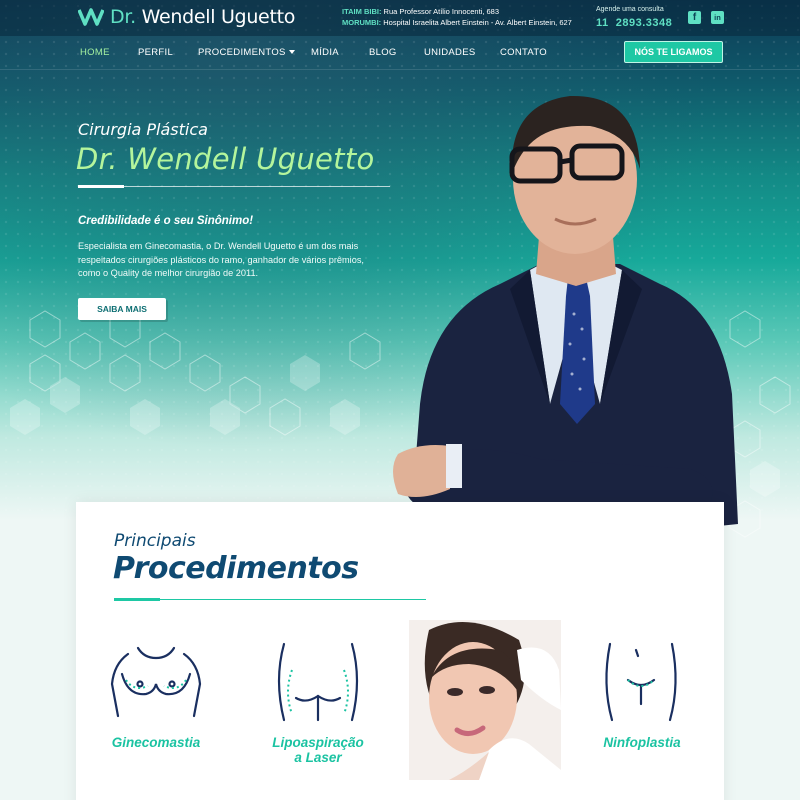  Describe the element at coordinates (318, 682) in the screenshot. I see `torso-icon` at that location.